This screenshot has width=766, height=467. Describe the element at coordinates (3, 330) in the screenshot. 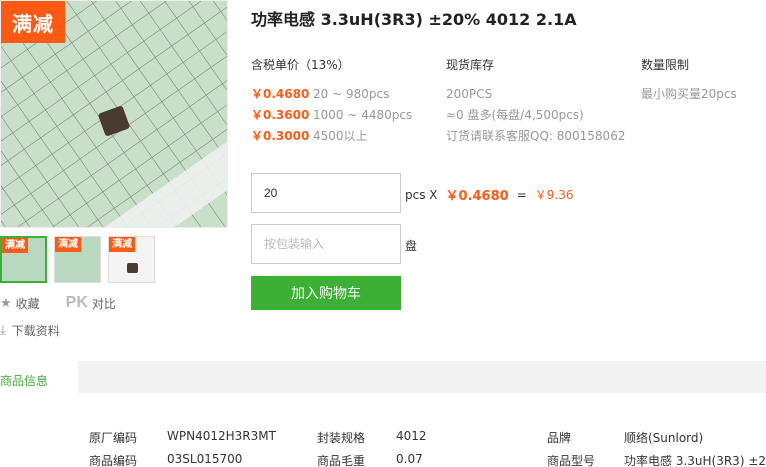

I see `download-icon: ⤓` at that location.